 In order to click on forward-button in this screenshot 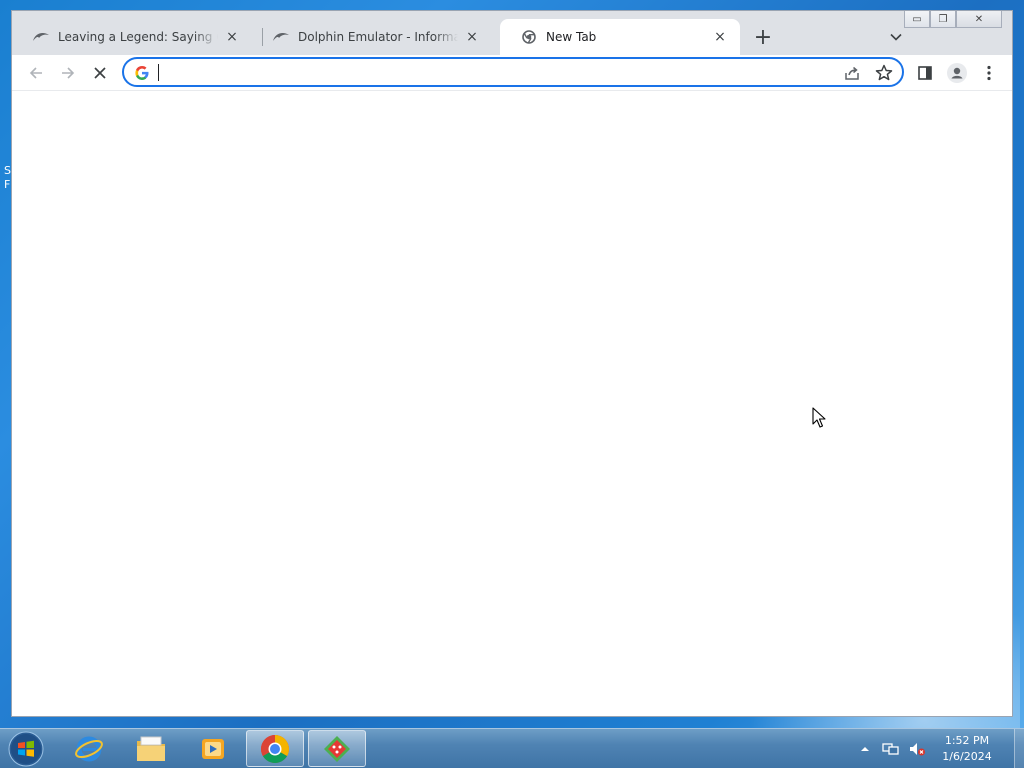, I will do `click(68, 73)`.